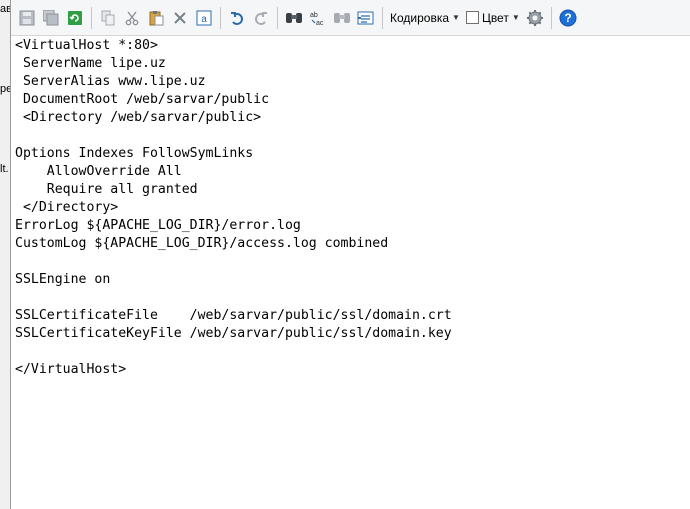  What do you see at coordinates (75, 18) in the screenshot?
I see `reload-icon` at bounding box center [75, 18].